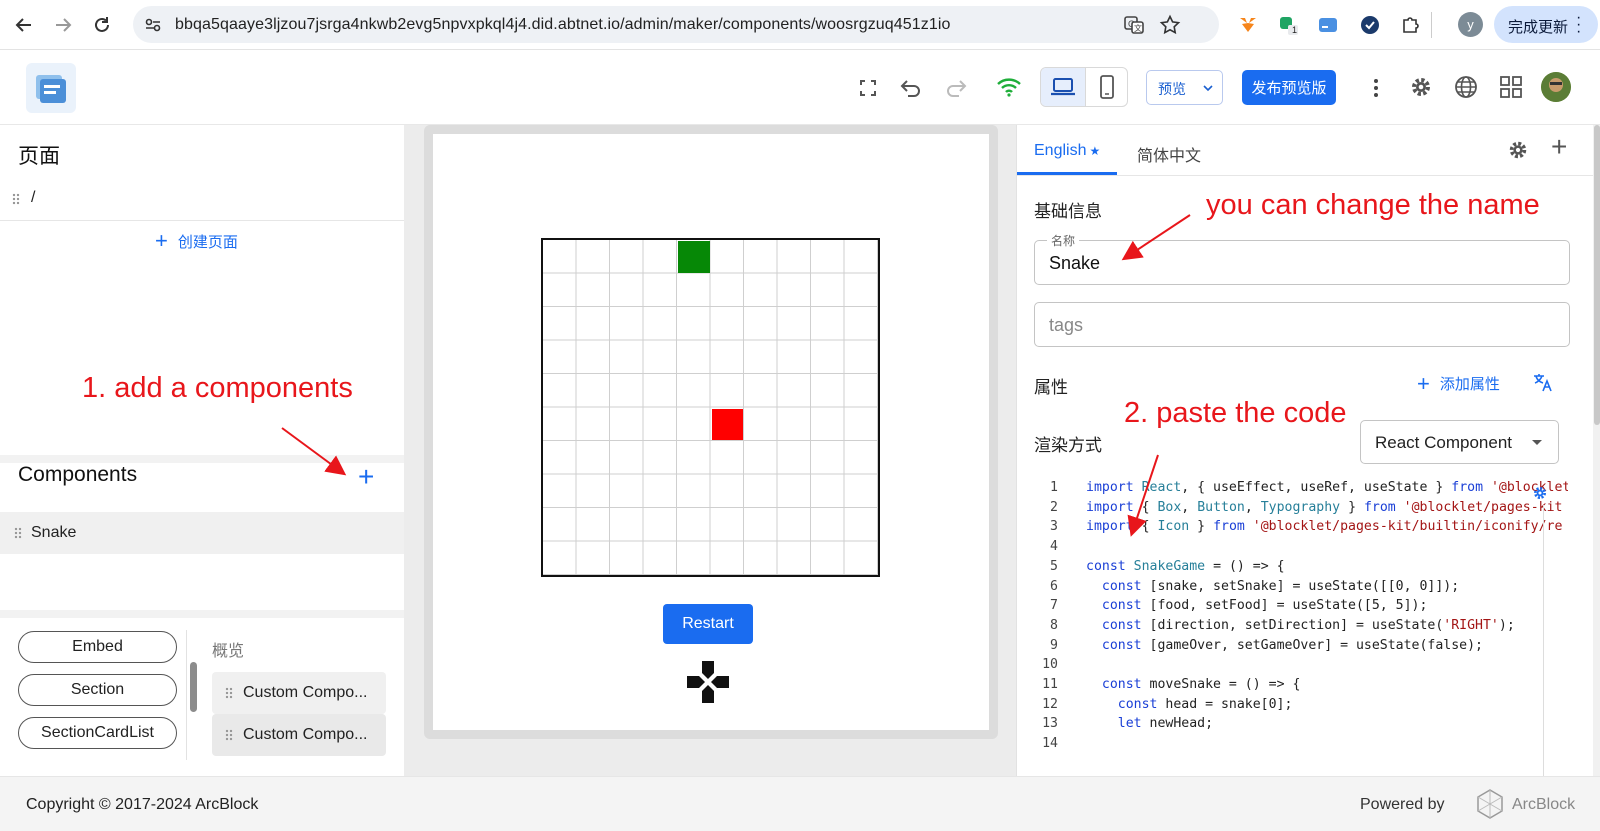  What do you see at coordinates (366, 477) in the screenshot?
I see `add-component-icon: +` at bounding box center [366, 477].